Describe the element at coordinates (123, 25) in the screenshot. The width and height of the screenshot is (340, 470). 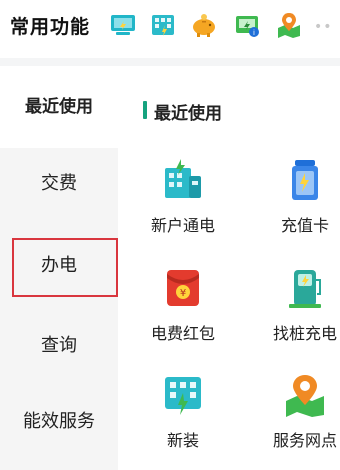
I see `monitor-icon` at that location.